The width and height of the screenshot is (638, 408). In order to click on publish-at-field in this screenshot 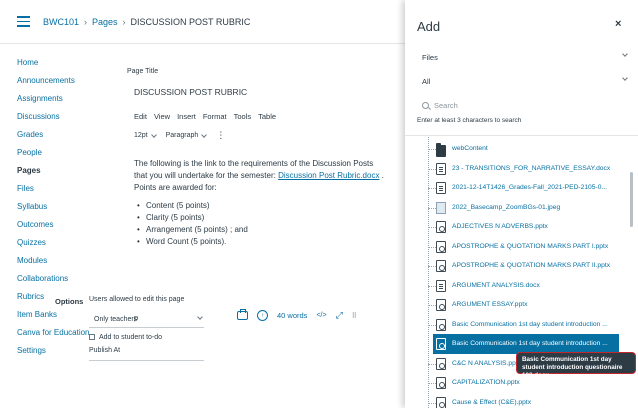, I will do `click(146, 365)`.